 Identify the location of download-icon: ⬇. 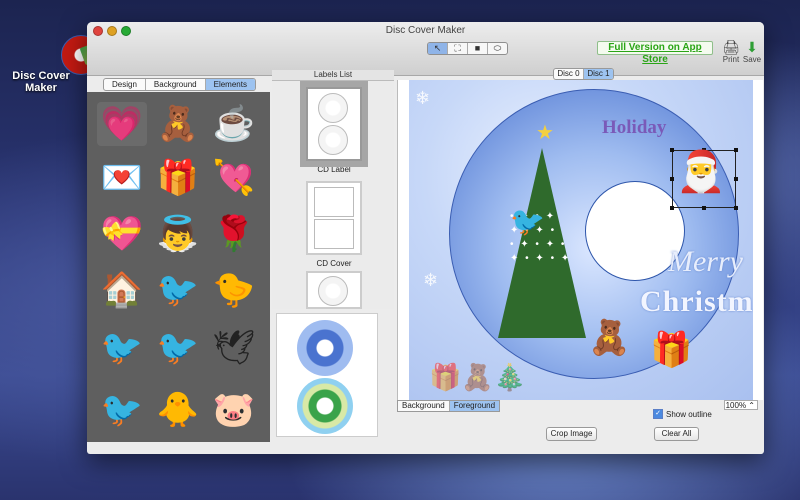
(752, 47).